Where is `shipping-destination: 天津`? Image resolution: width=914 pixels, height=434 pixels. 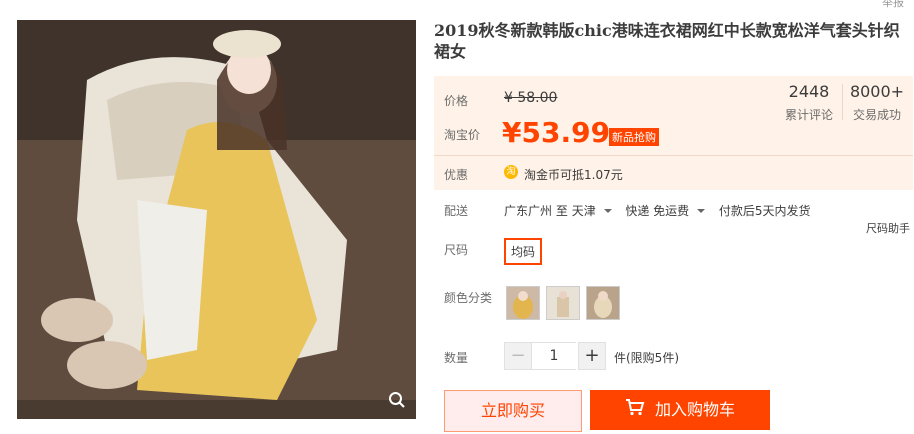
shipping-destination: 天津 is located at coordinates (584, 211).